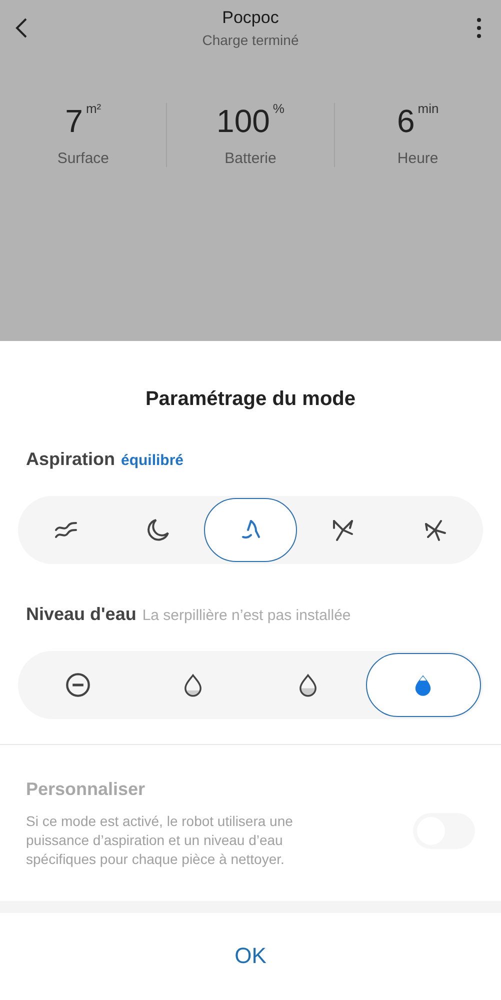 The image size is (501, 1000). I want to click on stat-value: 7, so click(74, 121).